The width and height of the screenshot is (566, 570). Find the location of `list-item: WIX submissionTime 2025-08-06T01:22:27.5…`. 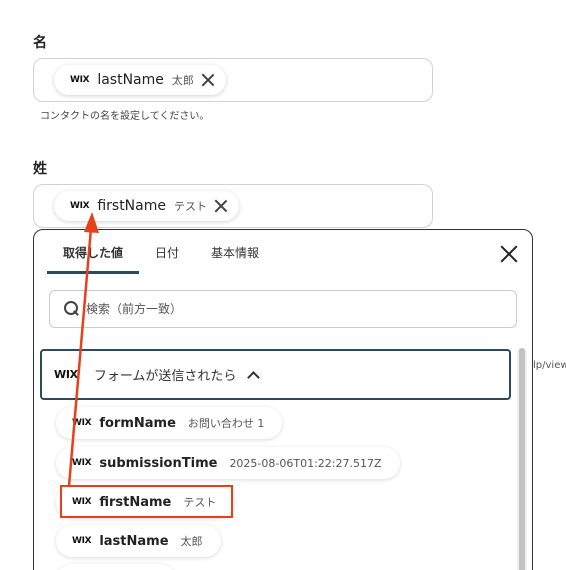

list-item: WIX submissionTime 2025-08-06T01:22:27.5… is located at coordinates (228, 463).